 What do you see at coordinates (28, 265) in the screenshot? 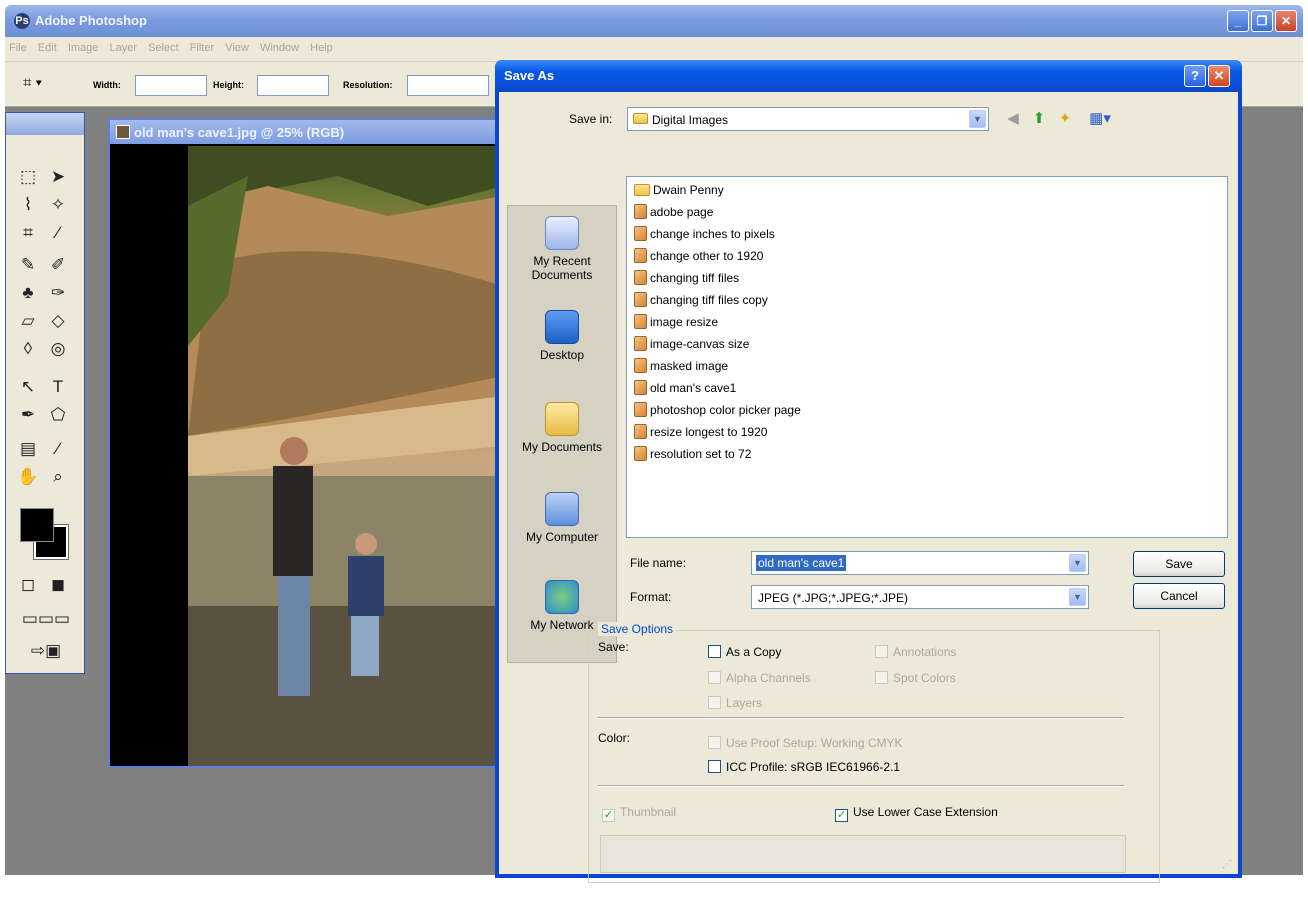
I see `healing-brush-tool-icon: ✎` at bounding box center [28, 265].